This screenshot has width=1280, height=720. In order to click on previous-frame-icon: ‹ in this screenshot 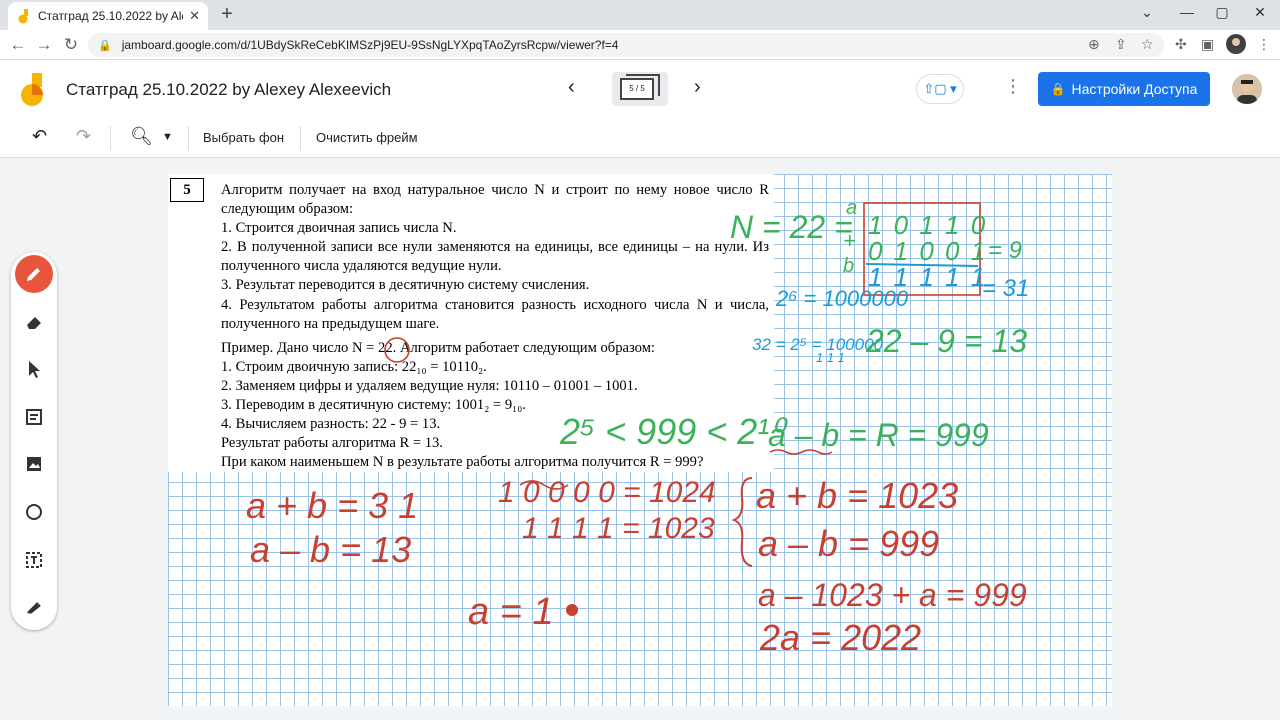, I will do `click(571, 87)`.